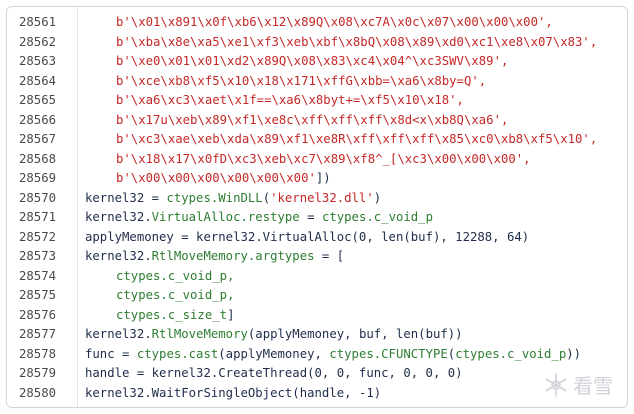  Describe the element at coordinates (266, 197) in the screenshot. I see `code-token: (` at that location.